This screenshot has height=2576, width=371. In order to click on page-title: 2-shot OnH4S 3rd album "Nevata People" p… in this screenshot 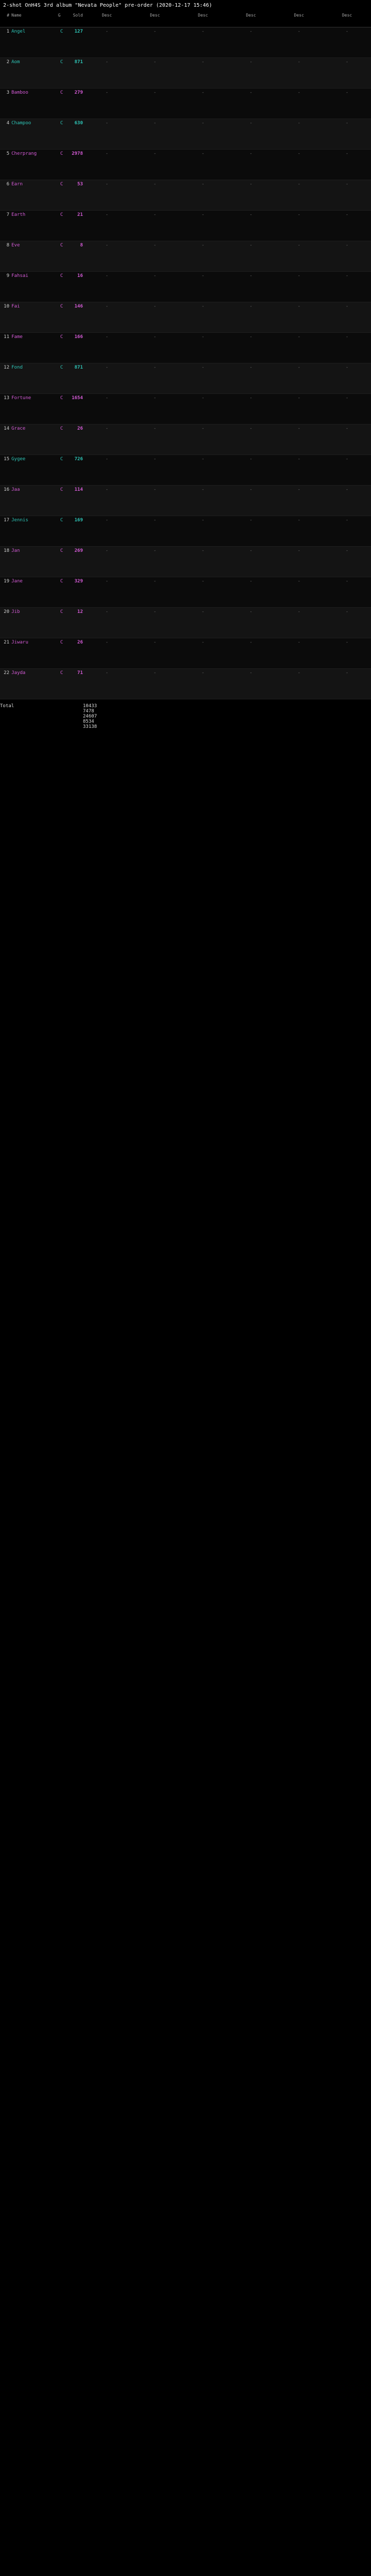, I will do `click(108, 5)`.